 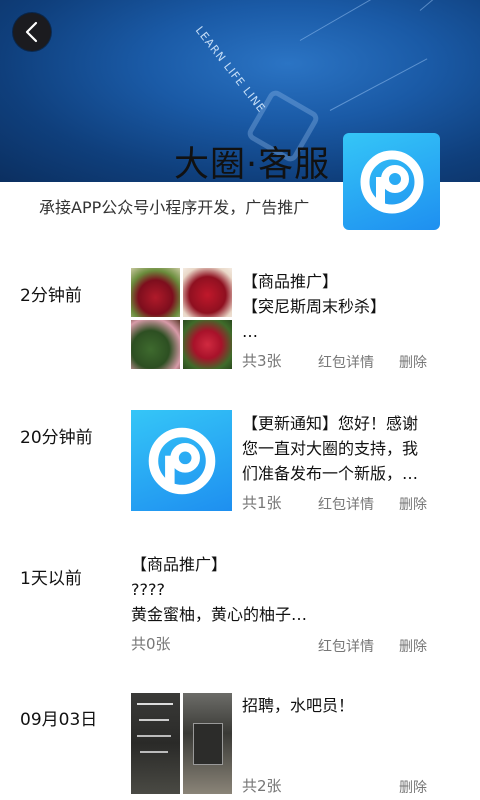 What do you see at coordinates (252, 165) in the screenshot?
I see `page-title: 大圈·客服` at bounding box center [252, 165].